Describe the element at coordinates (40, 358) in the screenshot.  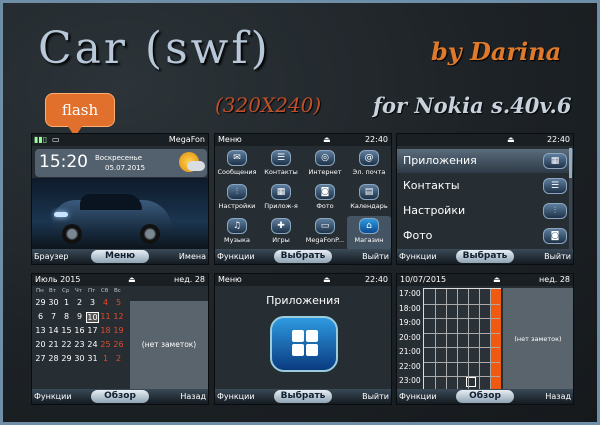
I see `calendar-day: 27` at that location.